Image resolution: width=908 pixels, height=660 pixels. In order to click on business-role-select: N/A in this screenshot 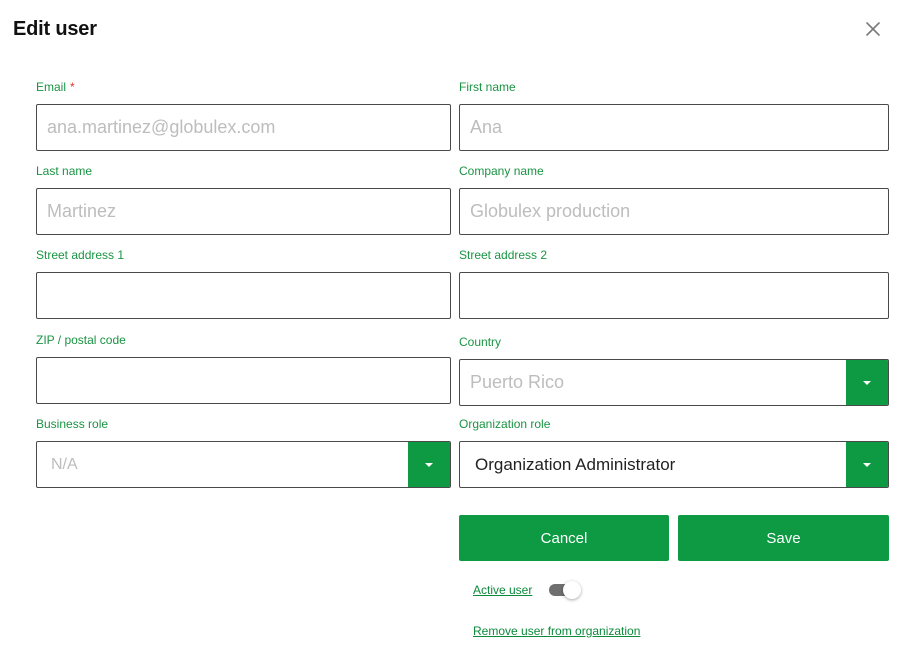, I will do `click(243, 464)`.